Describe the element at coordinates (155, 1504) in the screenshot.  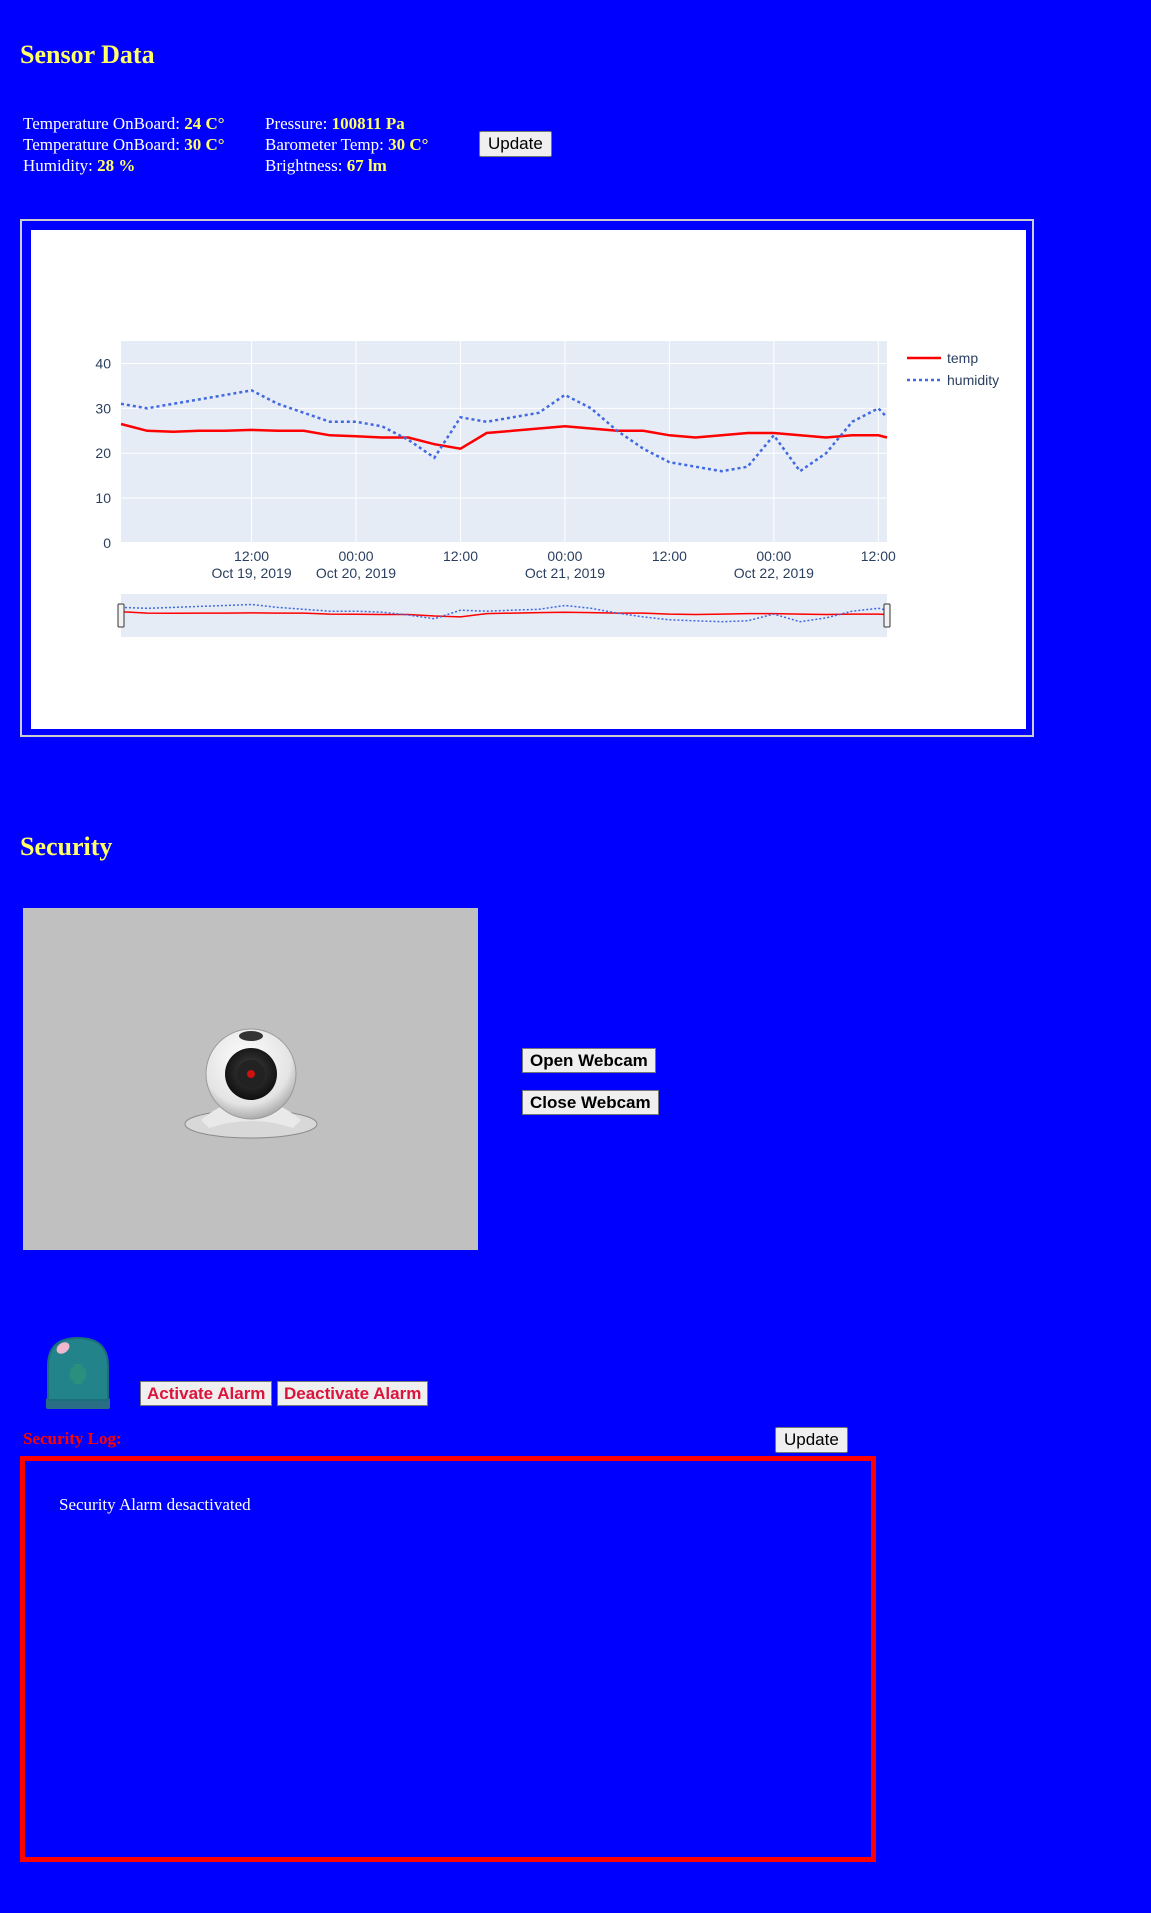
I see `log-entry: Security Alarm desactivated` at that location.